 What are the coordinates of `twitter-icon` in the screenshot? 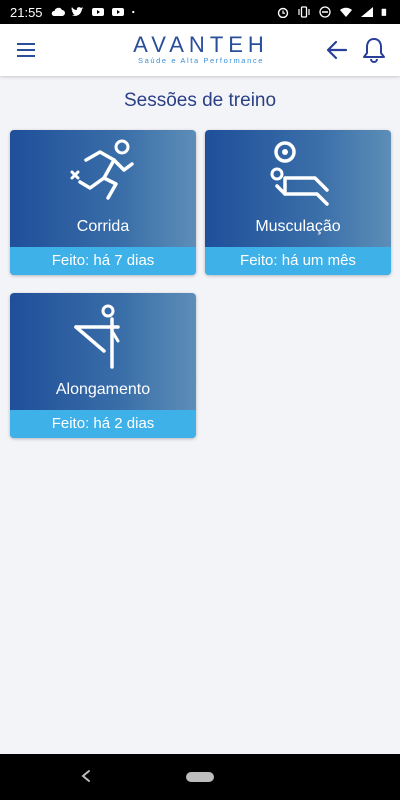 It's located at (77, 11).